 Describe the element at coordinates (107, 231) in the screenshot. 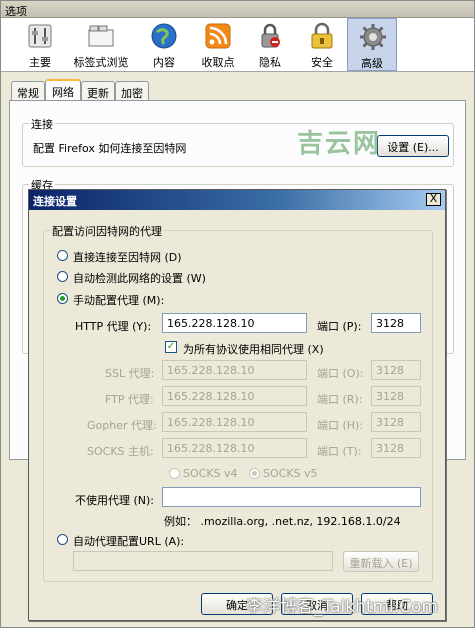

I see `proxy-group-label: 配置访问因特网的代理` at that location.